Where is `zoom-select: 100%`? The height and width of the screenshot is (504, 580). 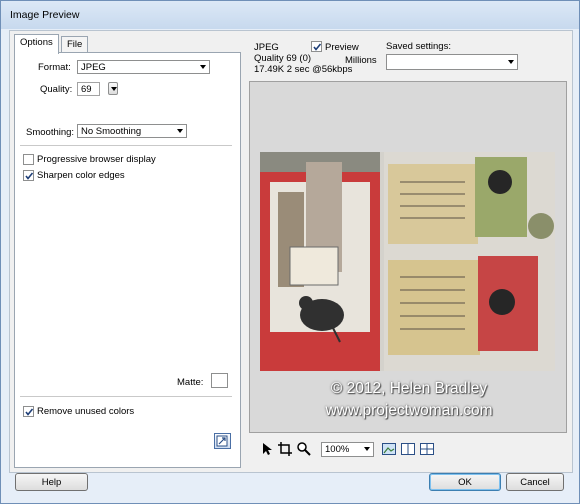 zoom-select: 100% is located at coordinates (347, 449).